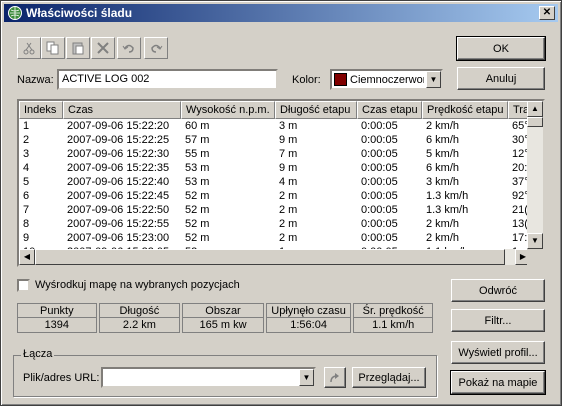  What do you see at coordinates (535, 122) in the screenshot?
I see `scroll-thumb` at bounding box center [535, 122].